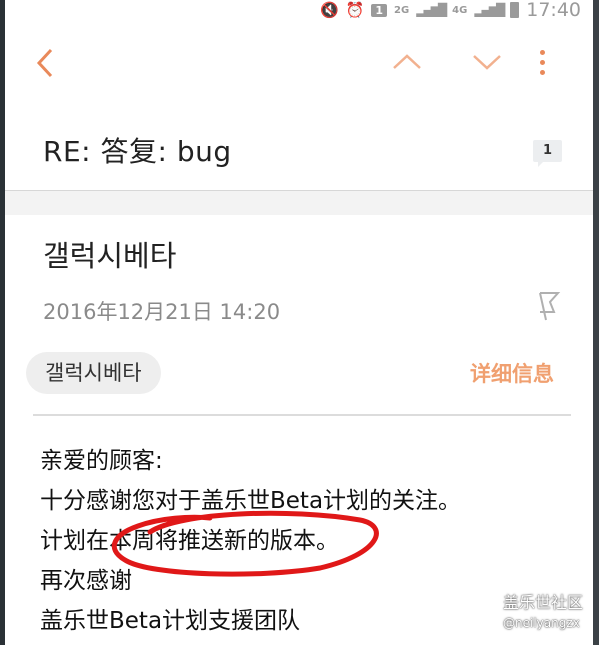  What do you see at coordinates (489, 10) in the screenshot?
I see `signal-icon-2: ▂▄▆█` at bounding box center [489, 10].